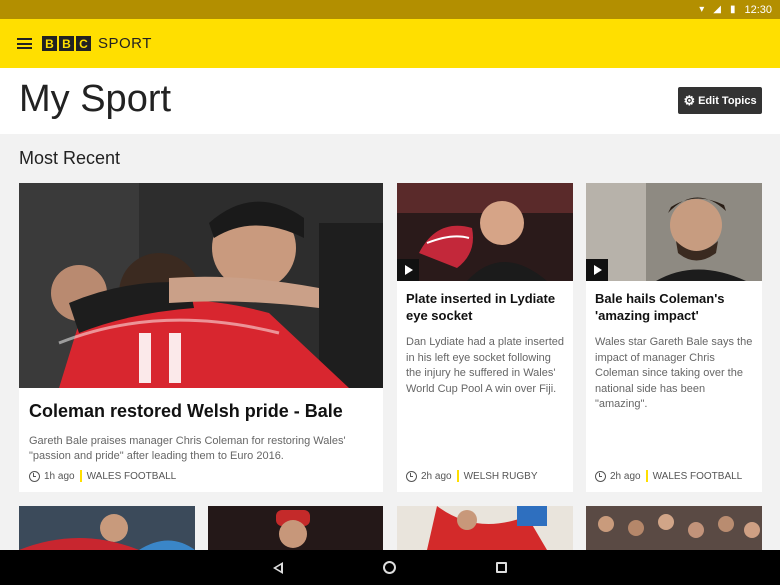 Image resolution: width=780 pixels, height=585 pixels. I want to click on edit-topics-button: ⚙ Edit Topics, so click(720, 100).